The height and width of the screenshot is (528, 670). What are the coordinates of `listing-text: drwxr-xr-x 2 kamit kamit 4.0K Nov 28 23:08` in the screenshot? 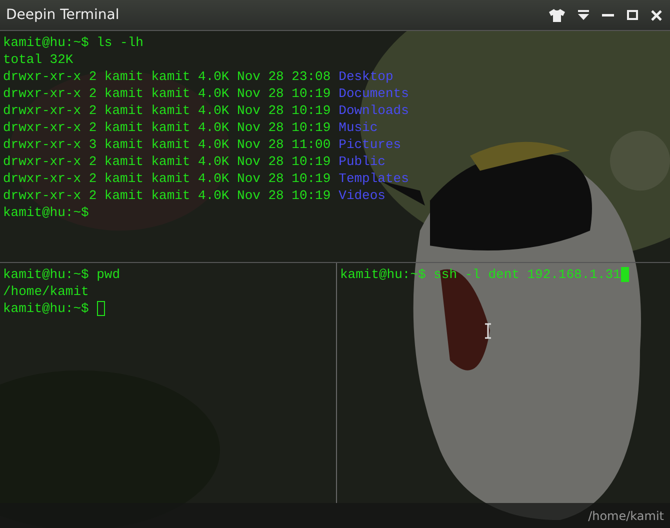 It's located at (167, 76).